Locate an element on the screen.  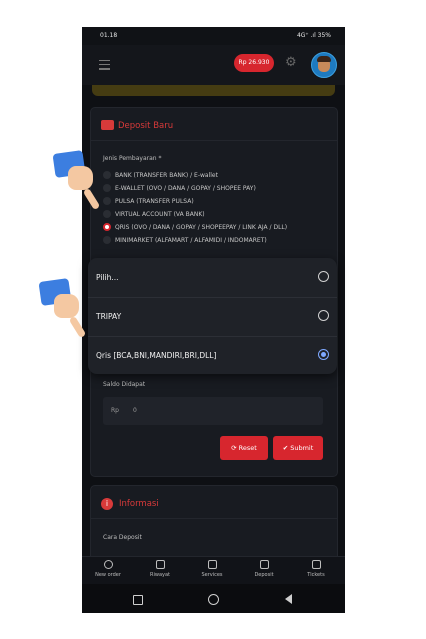
deposit-title-text: Deposit Baru is located at coordinates (146, 126).